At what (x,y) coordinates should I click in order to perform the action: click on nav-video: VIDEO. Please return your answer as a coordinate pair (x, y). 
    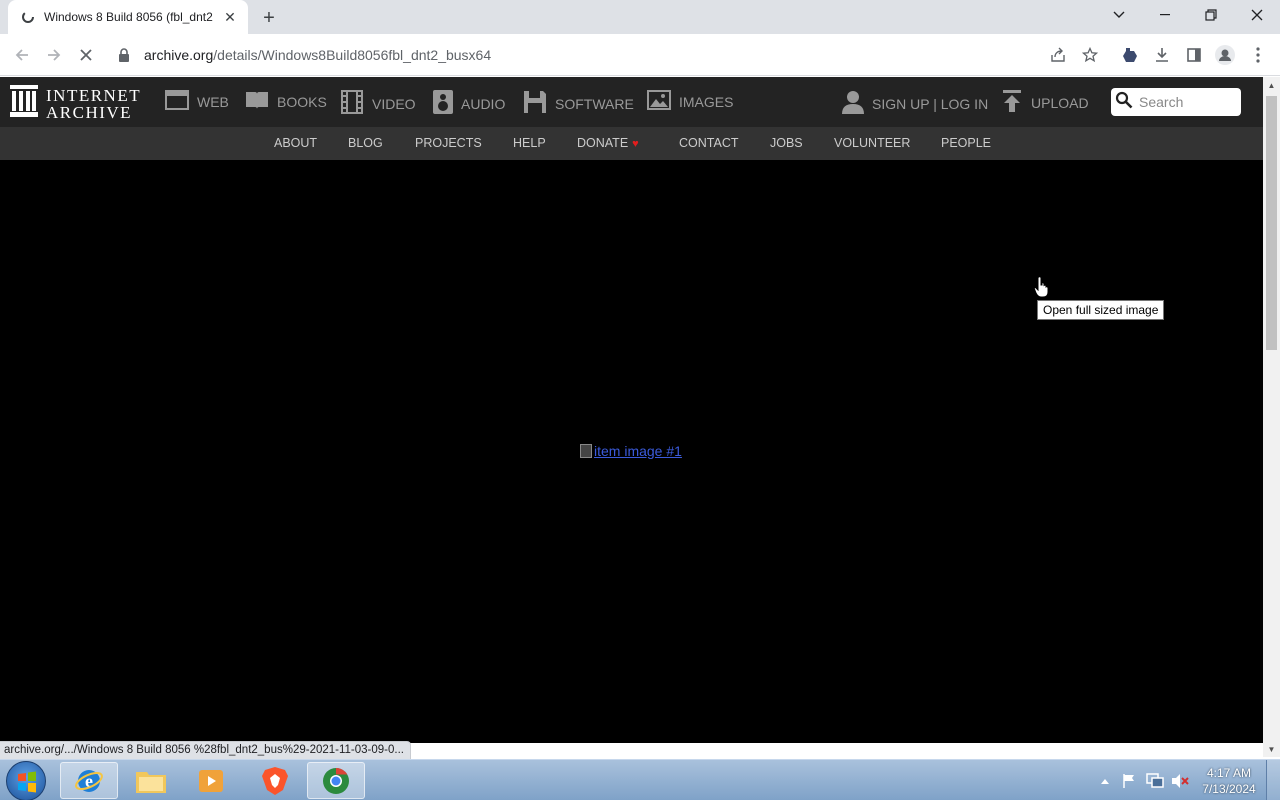
    Looking at the image, I should click on (378, 103).